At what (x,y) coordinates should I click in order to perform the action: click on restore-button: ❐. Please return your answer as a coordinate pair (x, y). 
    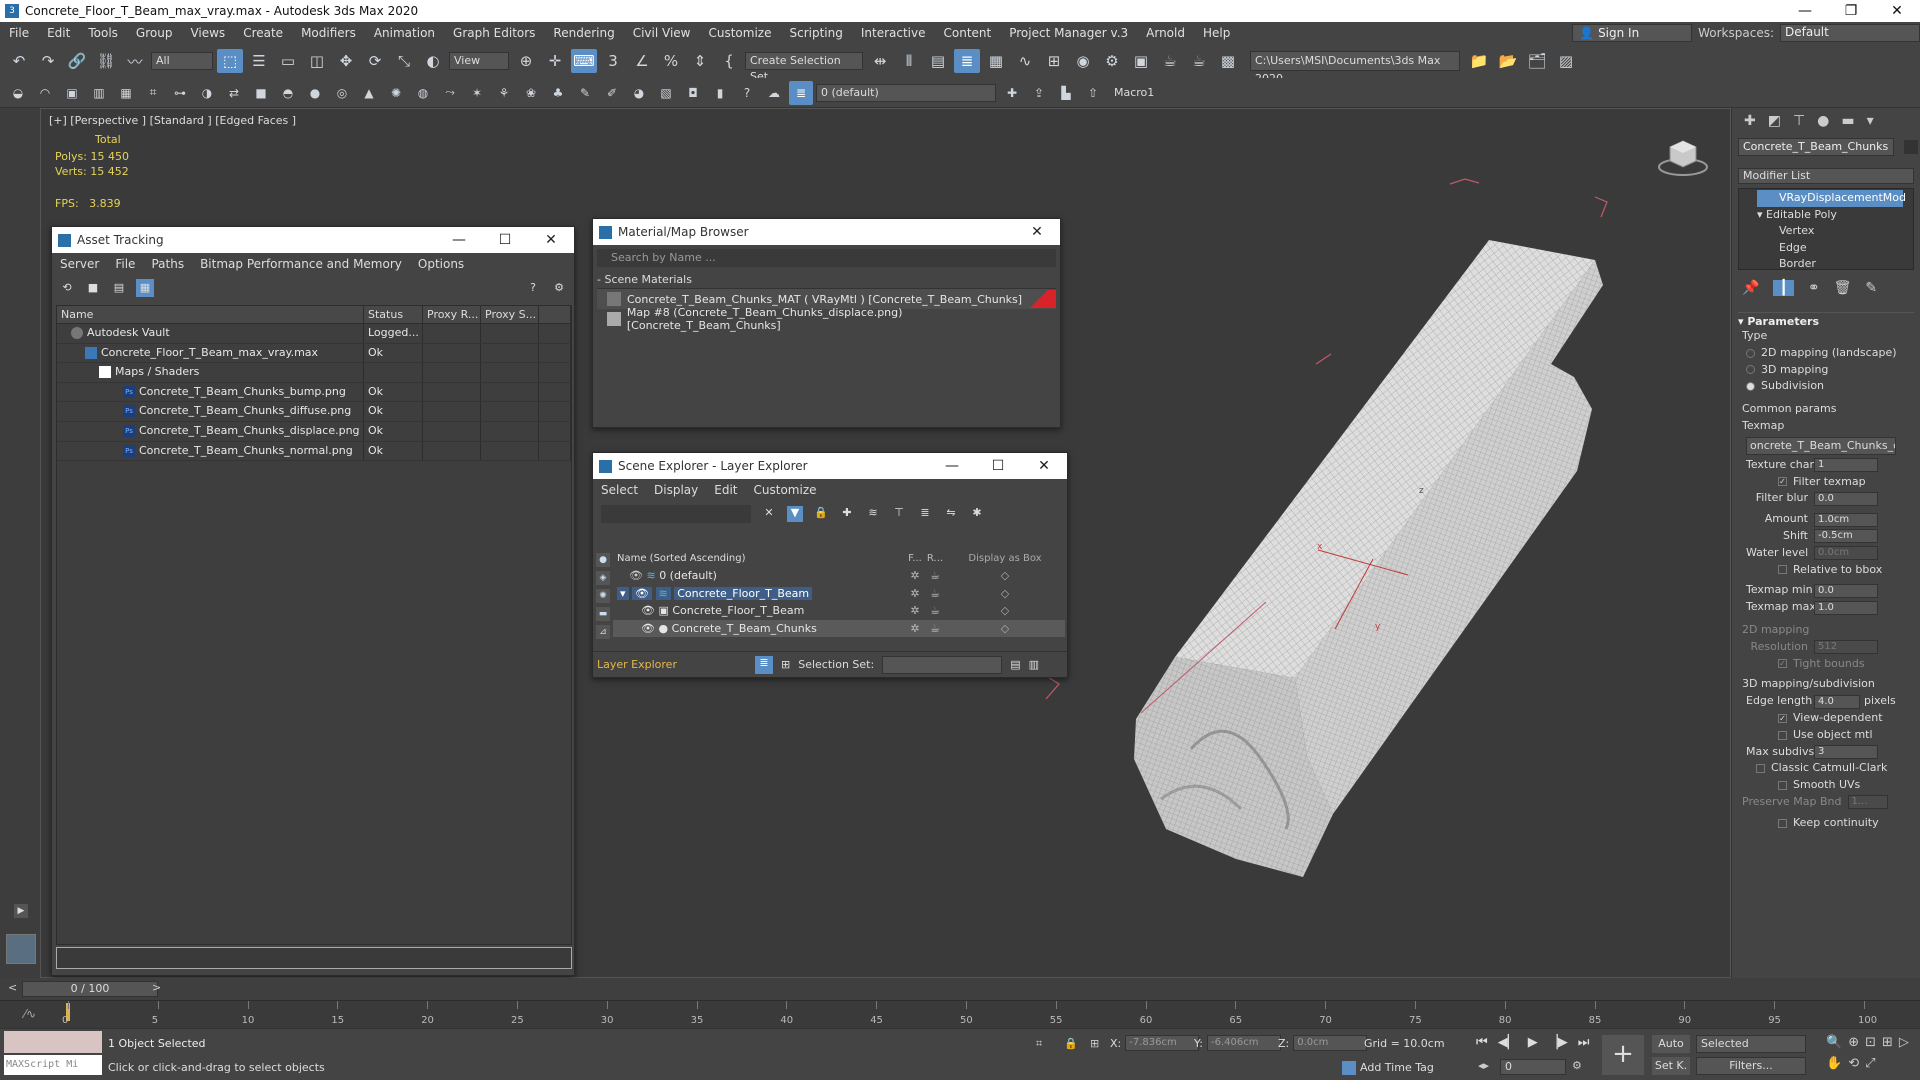
    Looking at the image, I should click on (1851, 11).